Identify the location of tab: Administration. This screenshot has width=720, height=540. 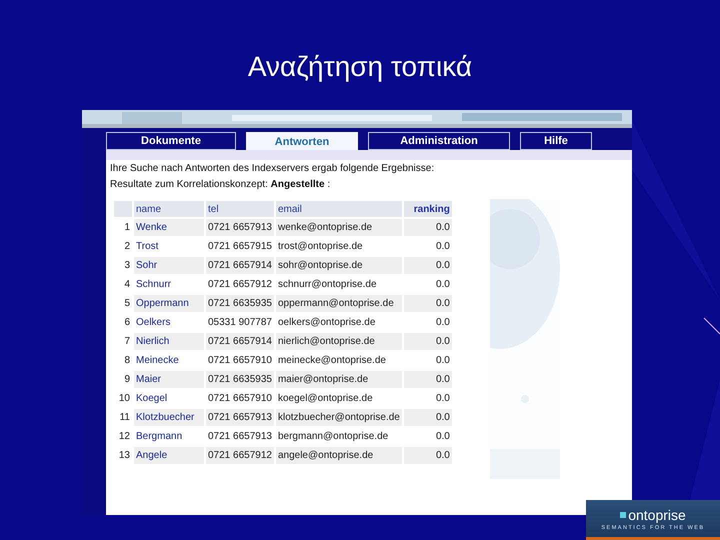
(439, 141).